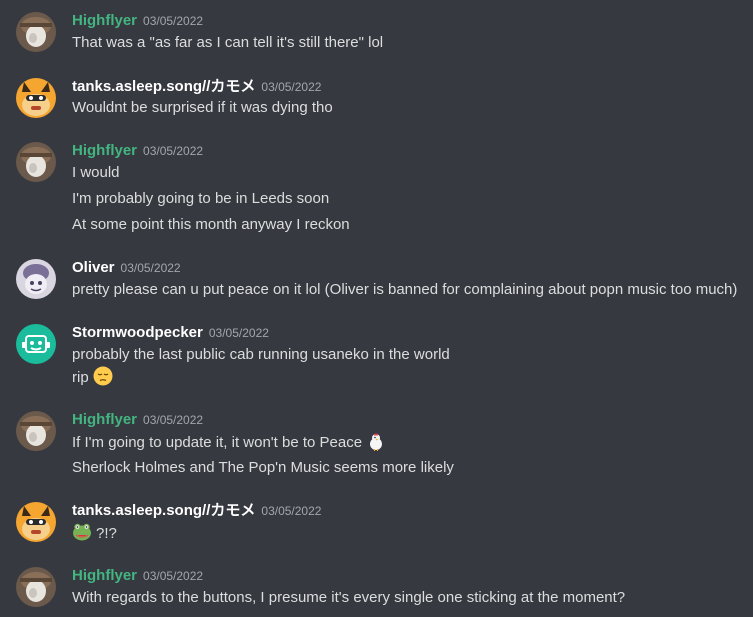  Describe the element at coordinates (94, 533) in the screenshot. I see `message-text-line: ?!?` at that location.